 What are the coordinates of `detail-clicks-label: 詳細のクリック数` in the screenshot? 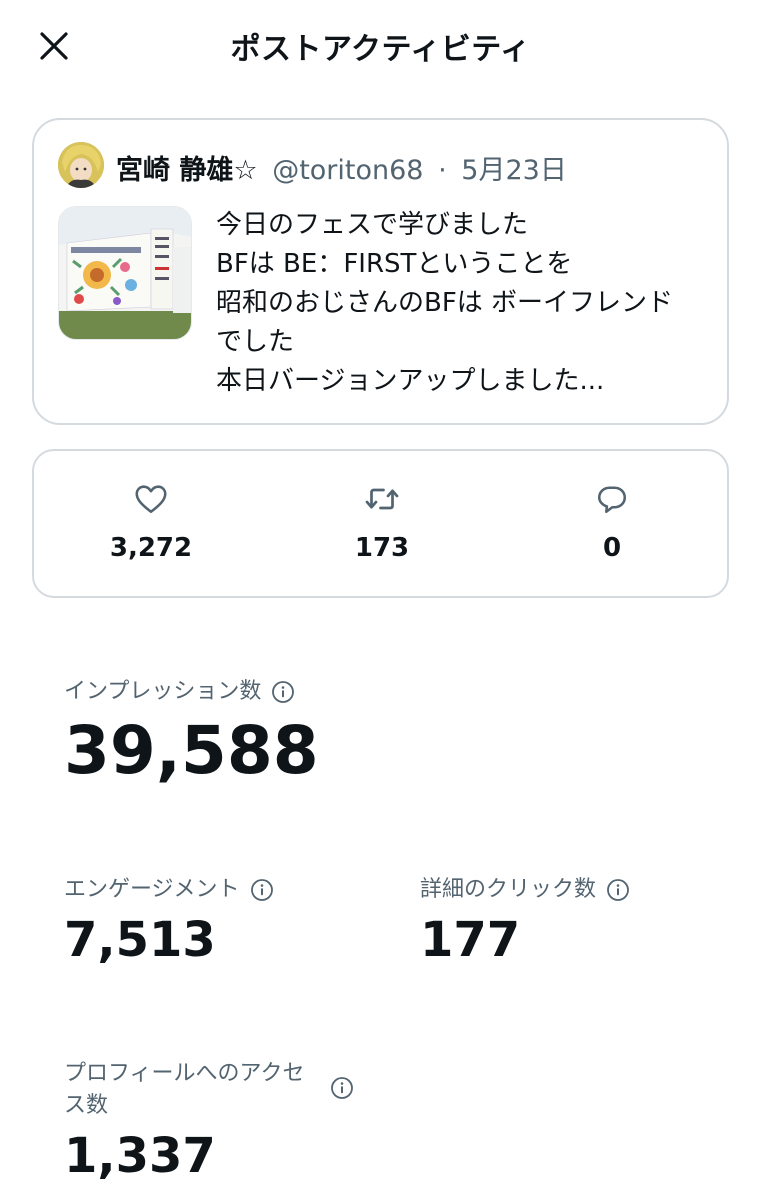 It's located at (508, 889).